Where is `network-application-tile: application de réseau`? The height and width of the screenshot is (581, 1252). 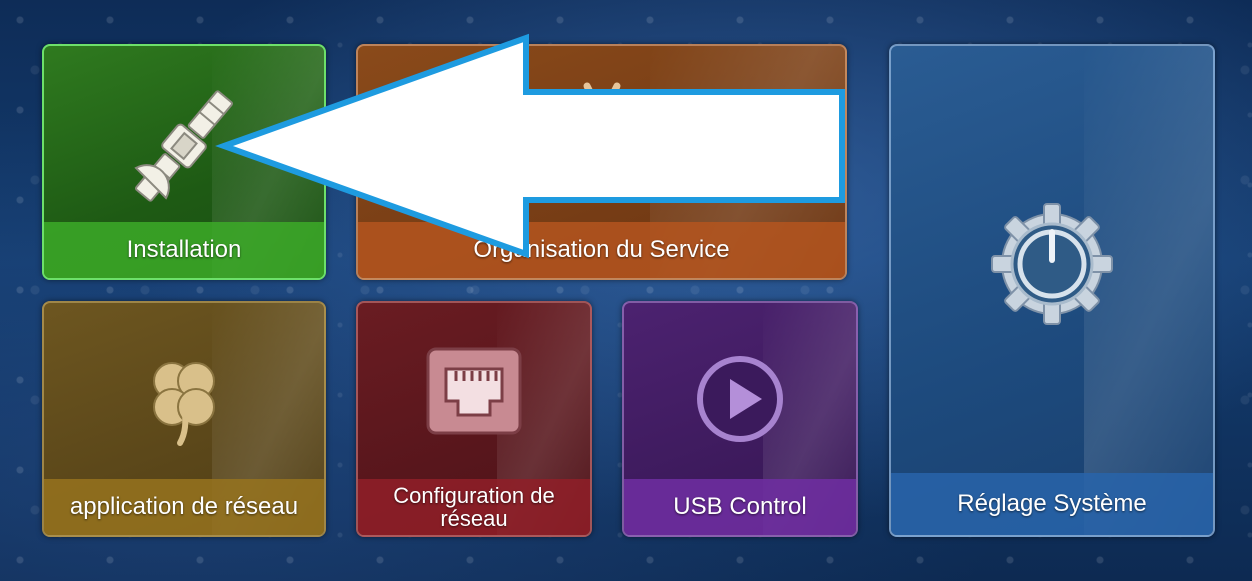 network-application-tile: application de réseau is located at coordinates (184, 419).